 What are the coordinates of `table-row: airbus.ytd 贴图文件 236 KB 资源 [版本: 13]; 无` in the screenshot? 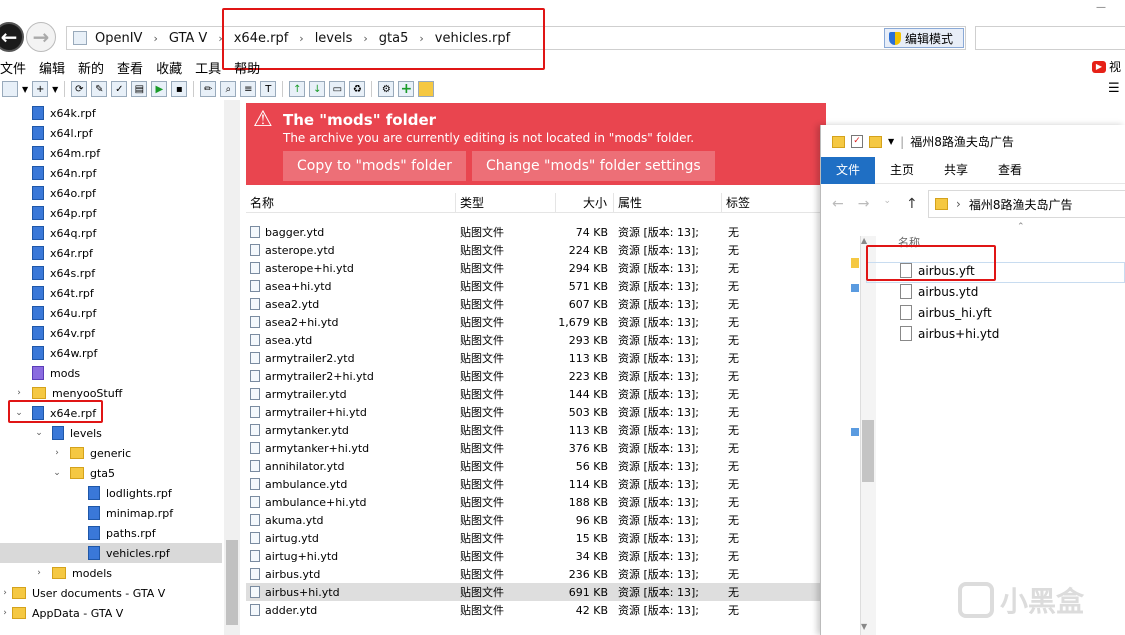 It's located at (534, 574).